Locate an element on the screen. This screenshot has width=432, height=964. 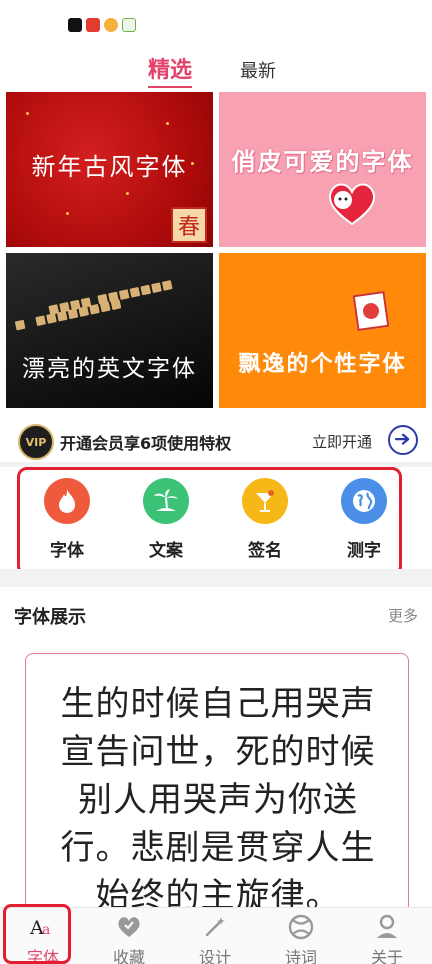
tab-featured: 精选 is located at coordinates (170, 70).